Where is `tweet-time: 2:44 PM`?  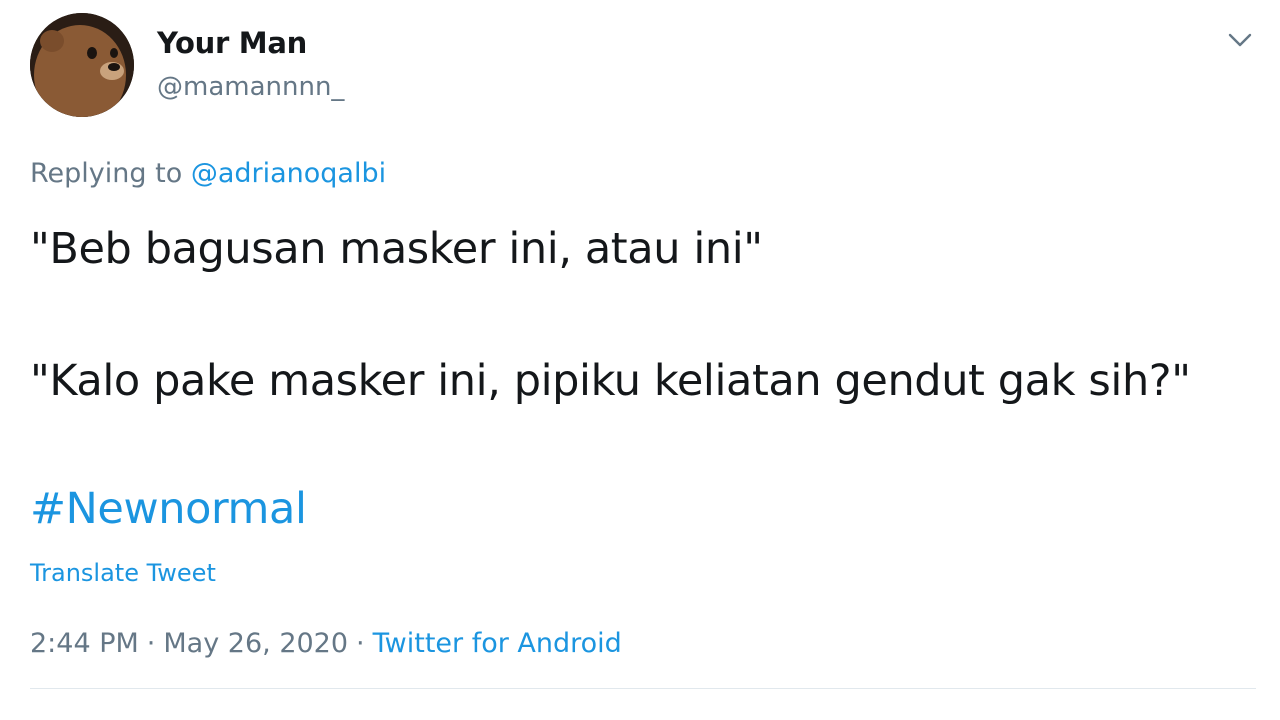 tweet-time: 2:44 PM is located at coordinates (84, 643).